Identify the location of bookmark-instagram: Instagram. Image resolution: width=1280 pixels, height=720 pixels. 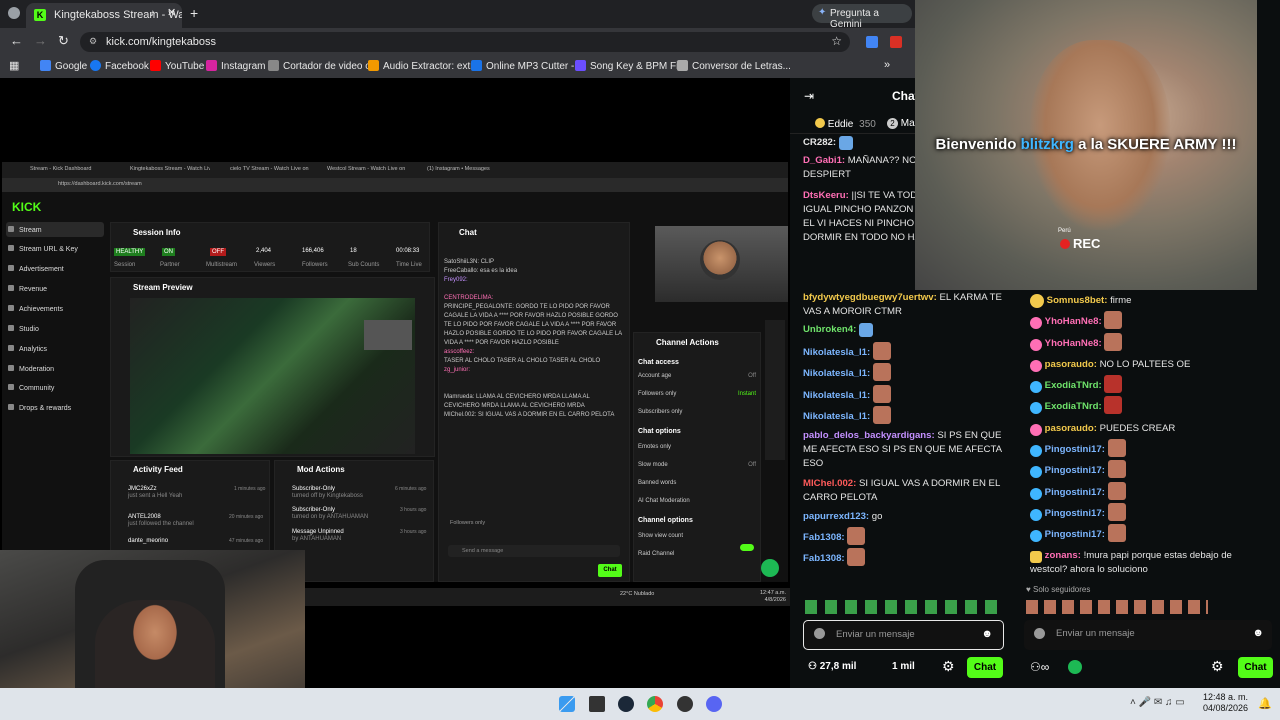
(235, 66).